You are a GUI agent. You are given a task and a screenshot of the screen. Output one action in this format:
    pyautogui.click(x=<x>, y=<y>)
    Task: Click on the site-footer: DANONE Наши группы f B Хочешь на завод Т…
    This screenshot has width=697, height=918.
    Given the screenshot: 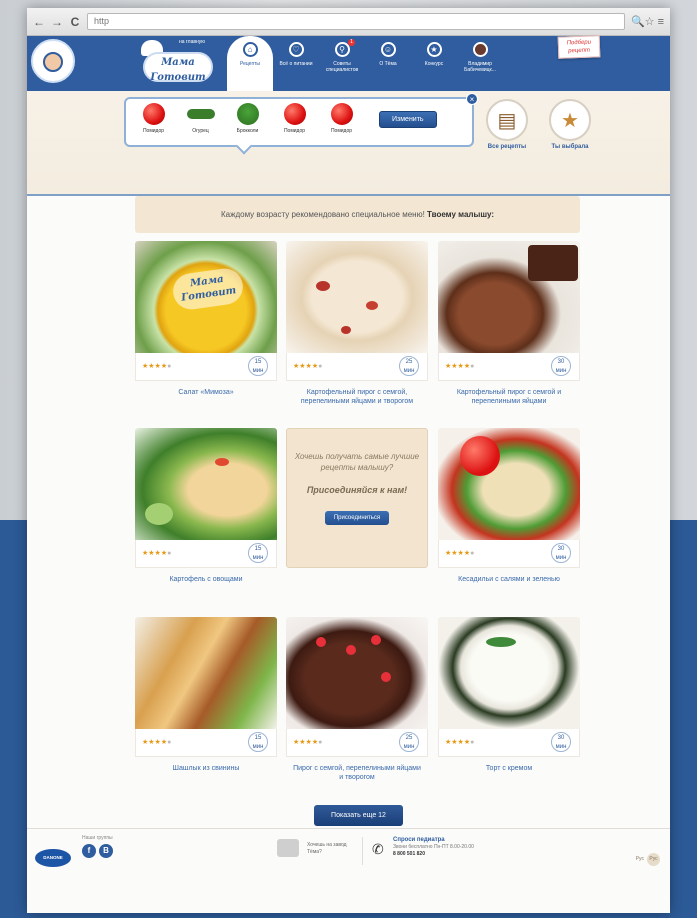 What is the action you would take?
    pyautogui.click(x=348, y=870)
    